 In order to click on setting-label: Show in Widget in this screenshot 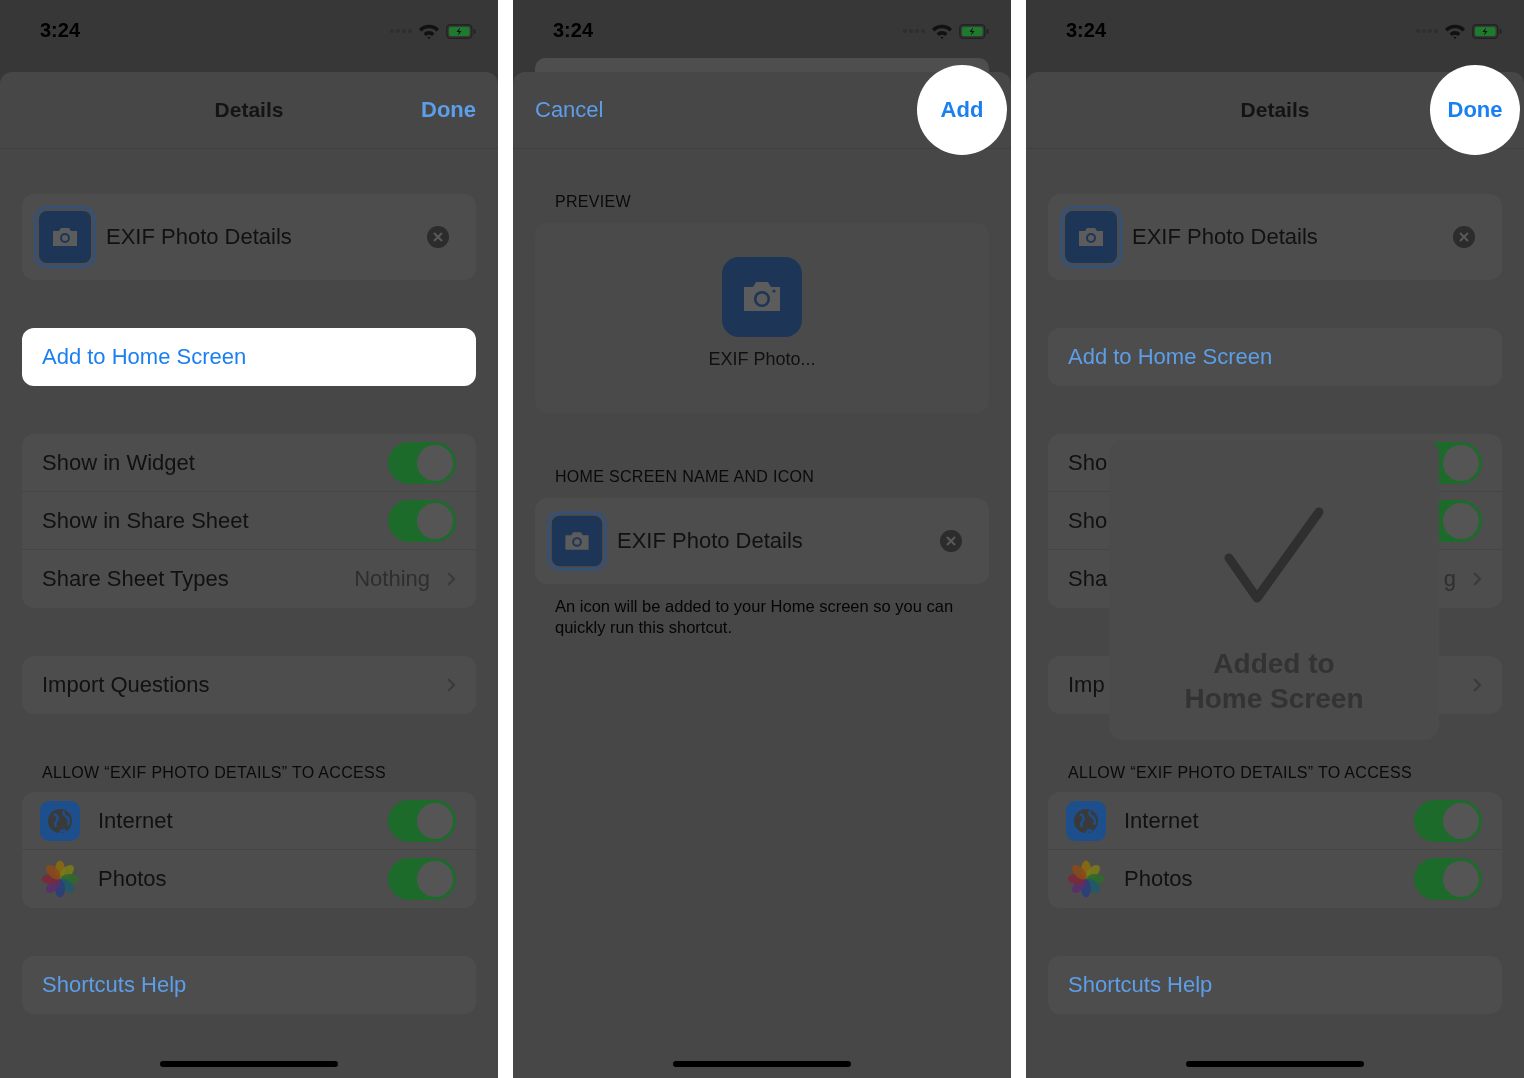, I will do `click(119, 462)`.